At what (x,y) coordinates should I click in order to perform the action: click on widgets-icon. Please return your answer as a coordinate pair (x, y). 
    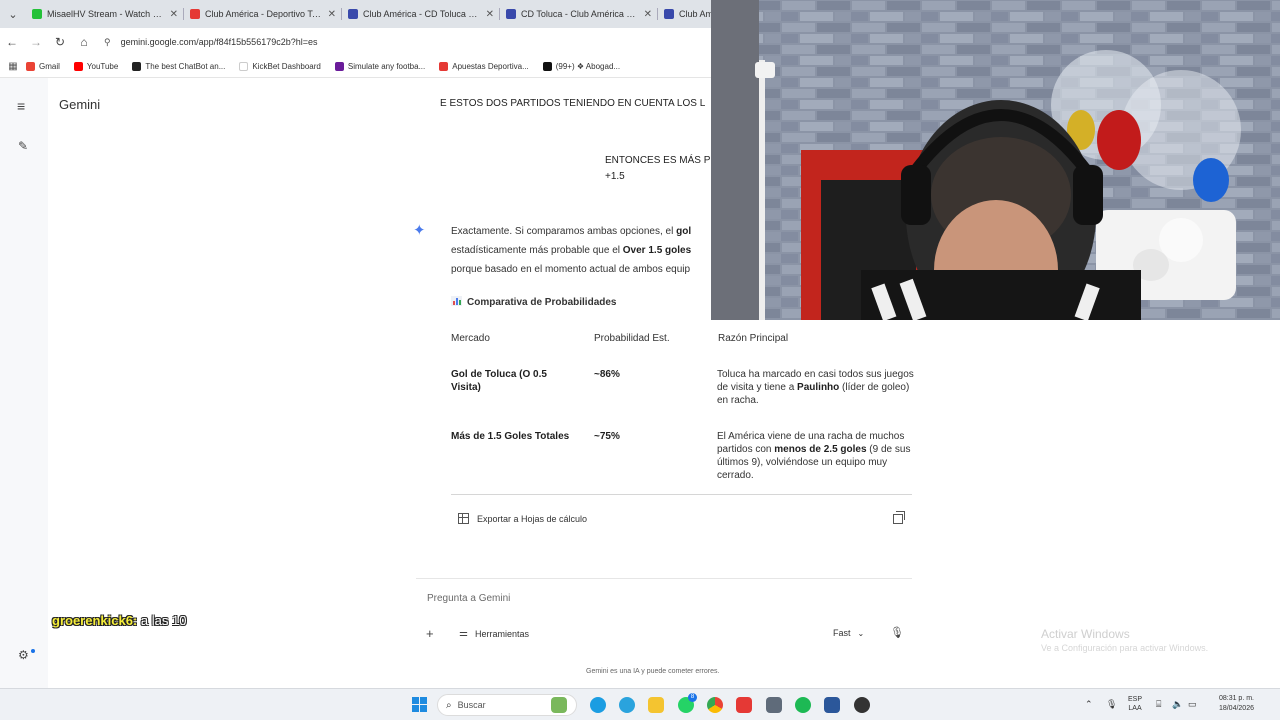
    Looking at the image, I should click on (559, 705).